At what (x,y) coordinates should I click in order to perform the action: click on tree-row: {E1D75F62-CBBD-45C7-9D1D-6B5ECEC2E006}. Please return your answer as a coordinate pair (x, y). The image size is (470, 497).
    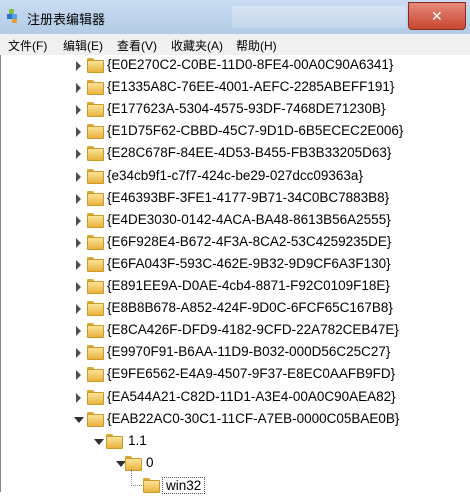
    Looking at the image, I should click on (235, 132).